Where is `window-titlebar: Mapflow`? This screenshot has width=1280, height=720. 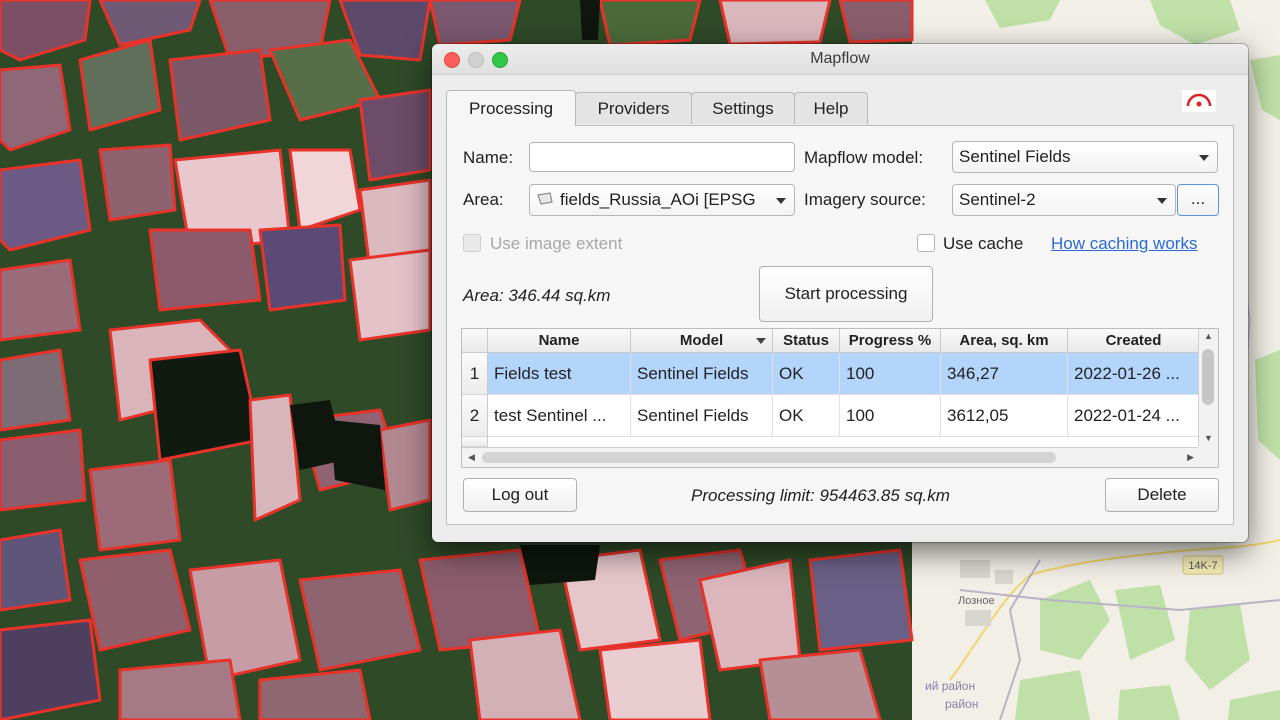 window-titlebar: Mapflow is located at coordinates (840, 59).